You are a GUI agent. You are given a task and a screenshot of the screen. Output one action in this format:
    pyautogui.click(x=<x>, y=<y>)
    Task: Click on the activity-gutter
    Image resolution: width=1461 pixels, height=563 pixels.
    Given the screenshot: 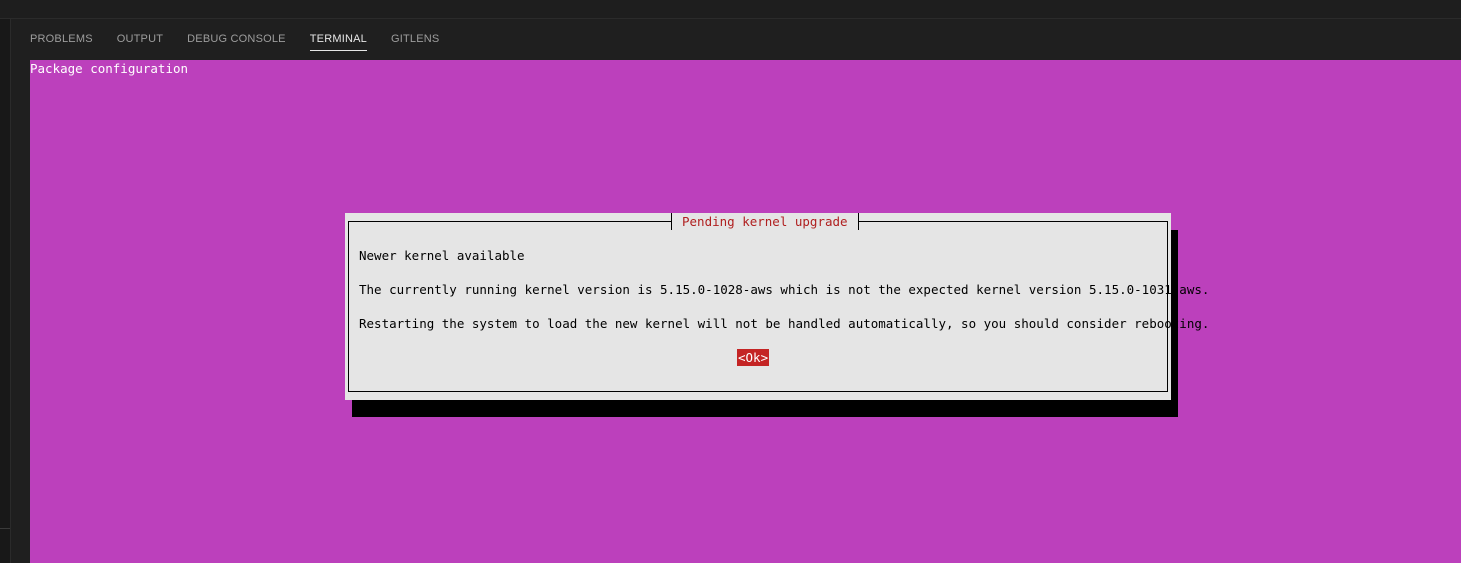 What is the action you would take?
    pyautogui.click(x=5, y=291)
    